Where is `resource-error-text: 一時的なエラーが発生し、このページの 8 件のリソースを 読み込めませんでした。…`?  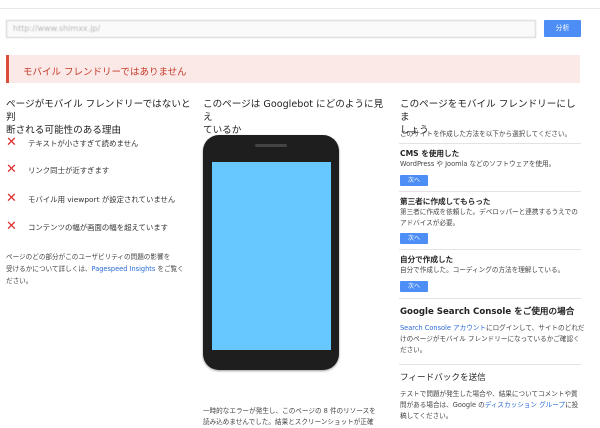
resource-error-text: 一時的なエラーが発生し、このページの 8 件のリソースを 読み込めませんでした。… is located at coordinates (289, 416).